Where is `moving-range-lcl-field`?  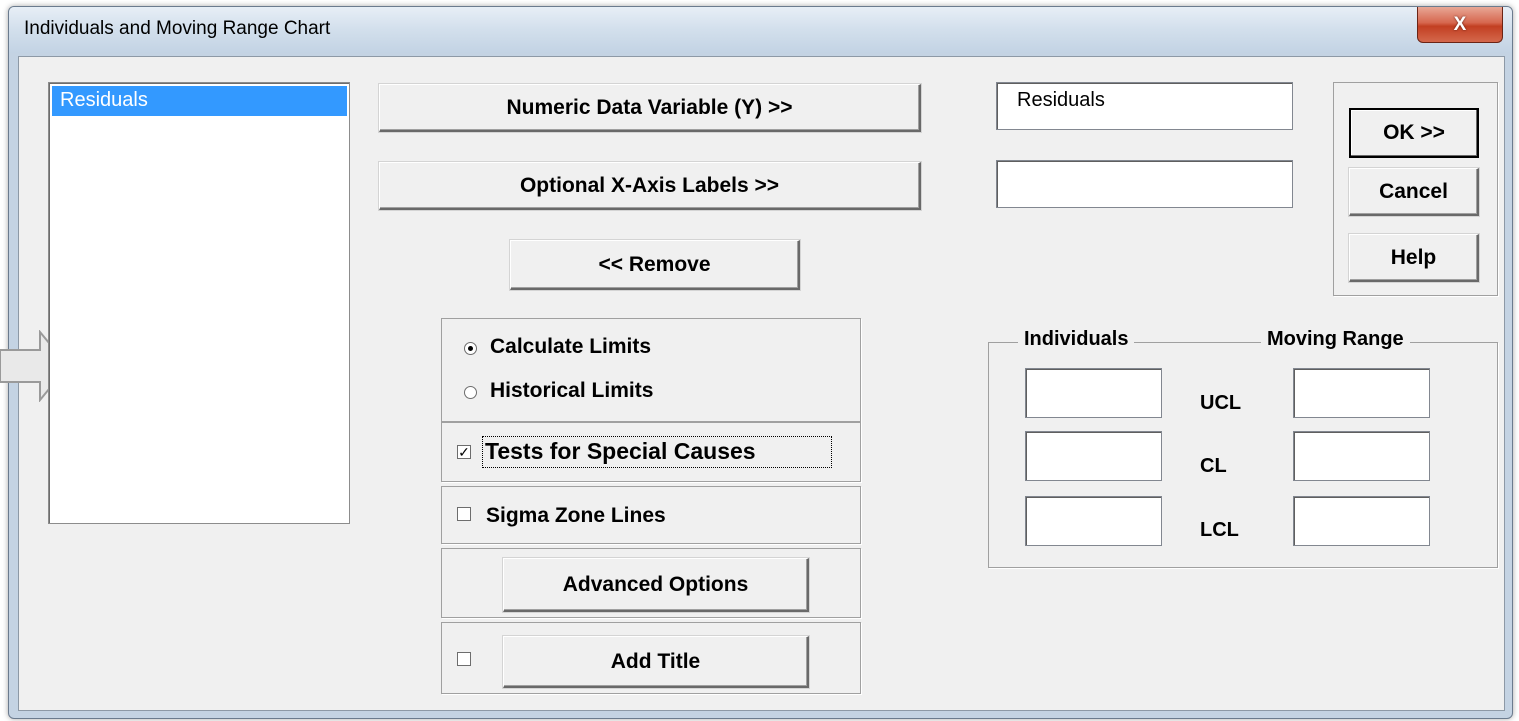
moving-range-lcl-field is located at coordinates (1361, 521).